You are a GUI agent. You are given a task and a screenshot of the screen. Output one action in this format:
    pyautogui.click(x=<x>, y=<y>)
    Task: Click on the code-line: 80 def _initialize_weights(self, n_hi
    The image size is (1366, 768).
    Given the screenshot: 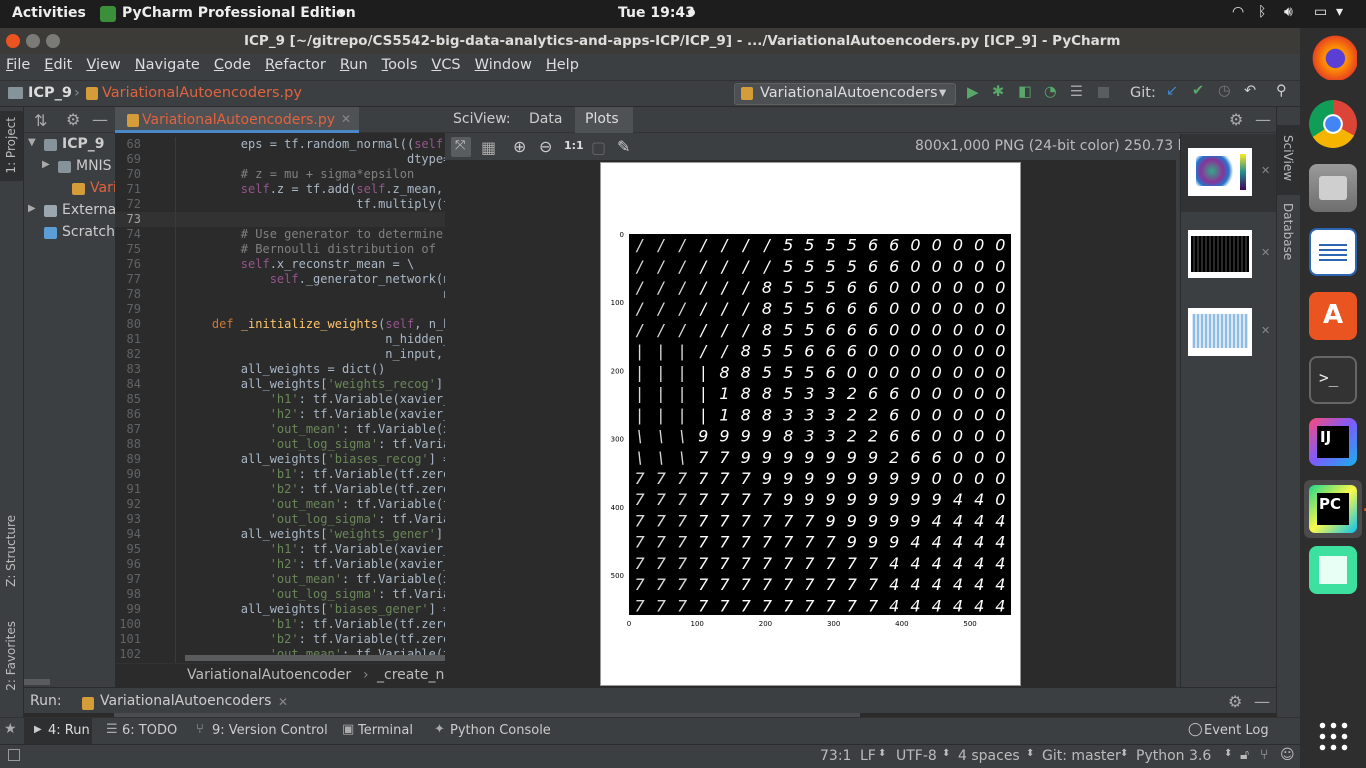 What is the action you would take?
    pyautogui.click(x=280, y=324)
    